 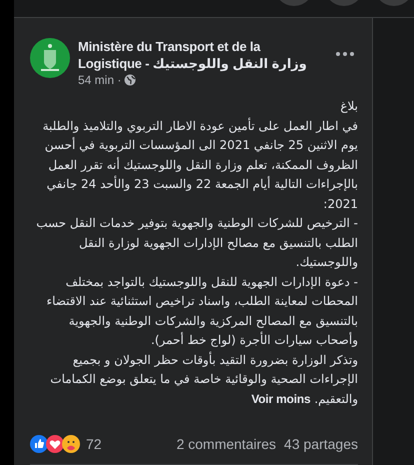 What do you see at coordinates (39, 443) in the screenshot?
I see `like-icon` at bounding box center [39, 443].